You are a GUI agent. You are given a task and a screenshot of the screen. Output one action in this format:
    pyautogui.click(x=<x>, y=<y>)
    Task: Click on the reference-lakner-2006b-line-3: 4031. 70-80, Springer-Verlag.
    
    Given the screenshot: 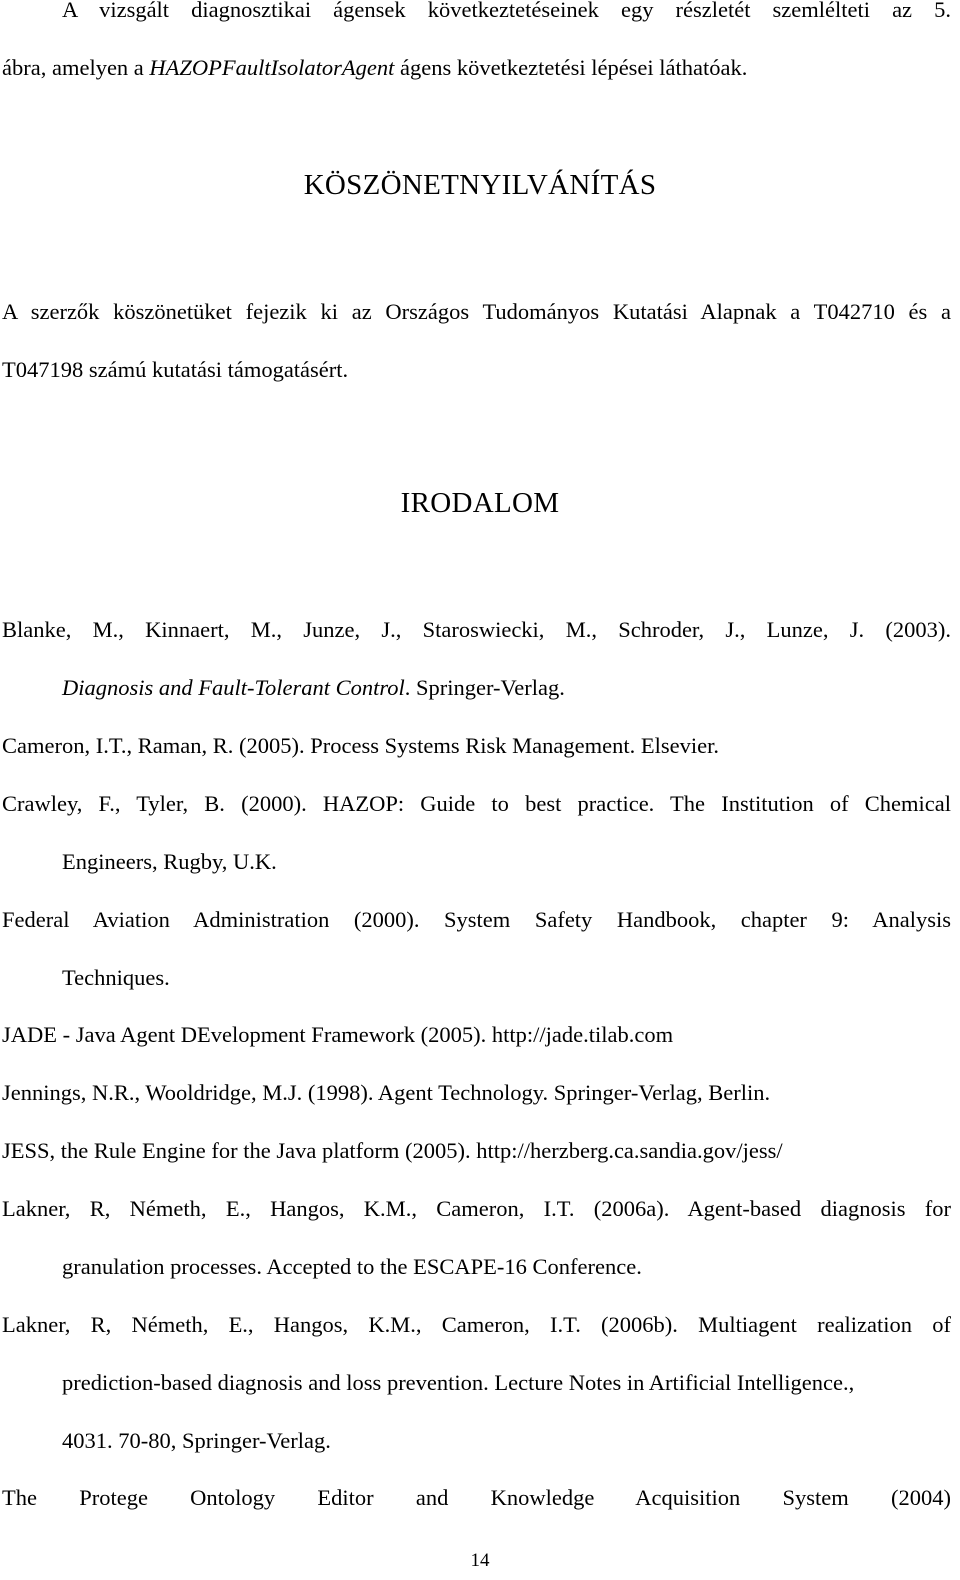 What is the action you would take?
    pyautogui.click(x=196, y=1440)
    